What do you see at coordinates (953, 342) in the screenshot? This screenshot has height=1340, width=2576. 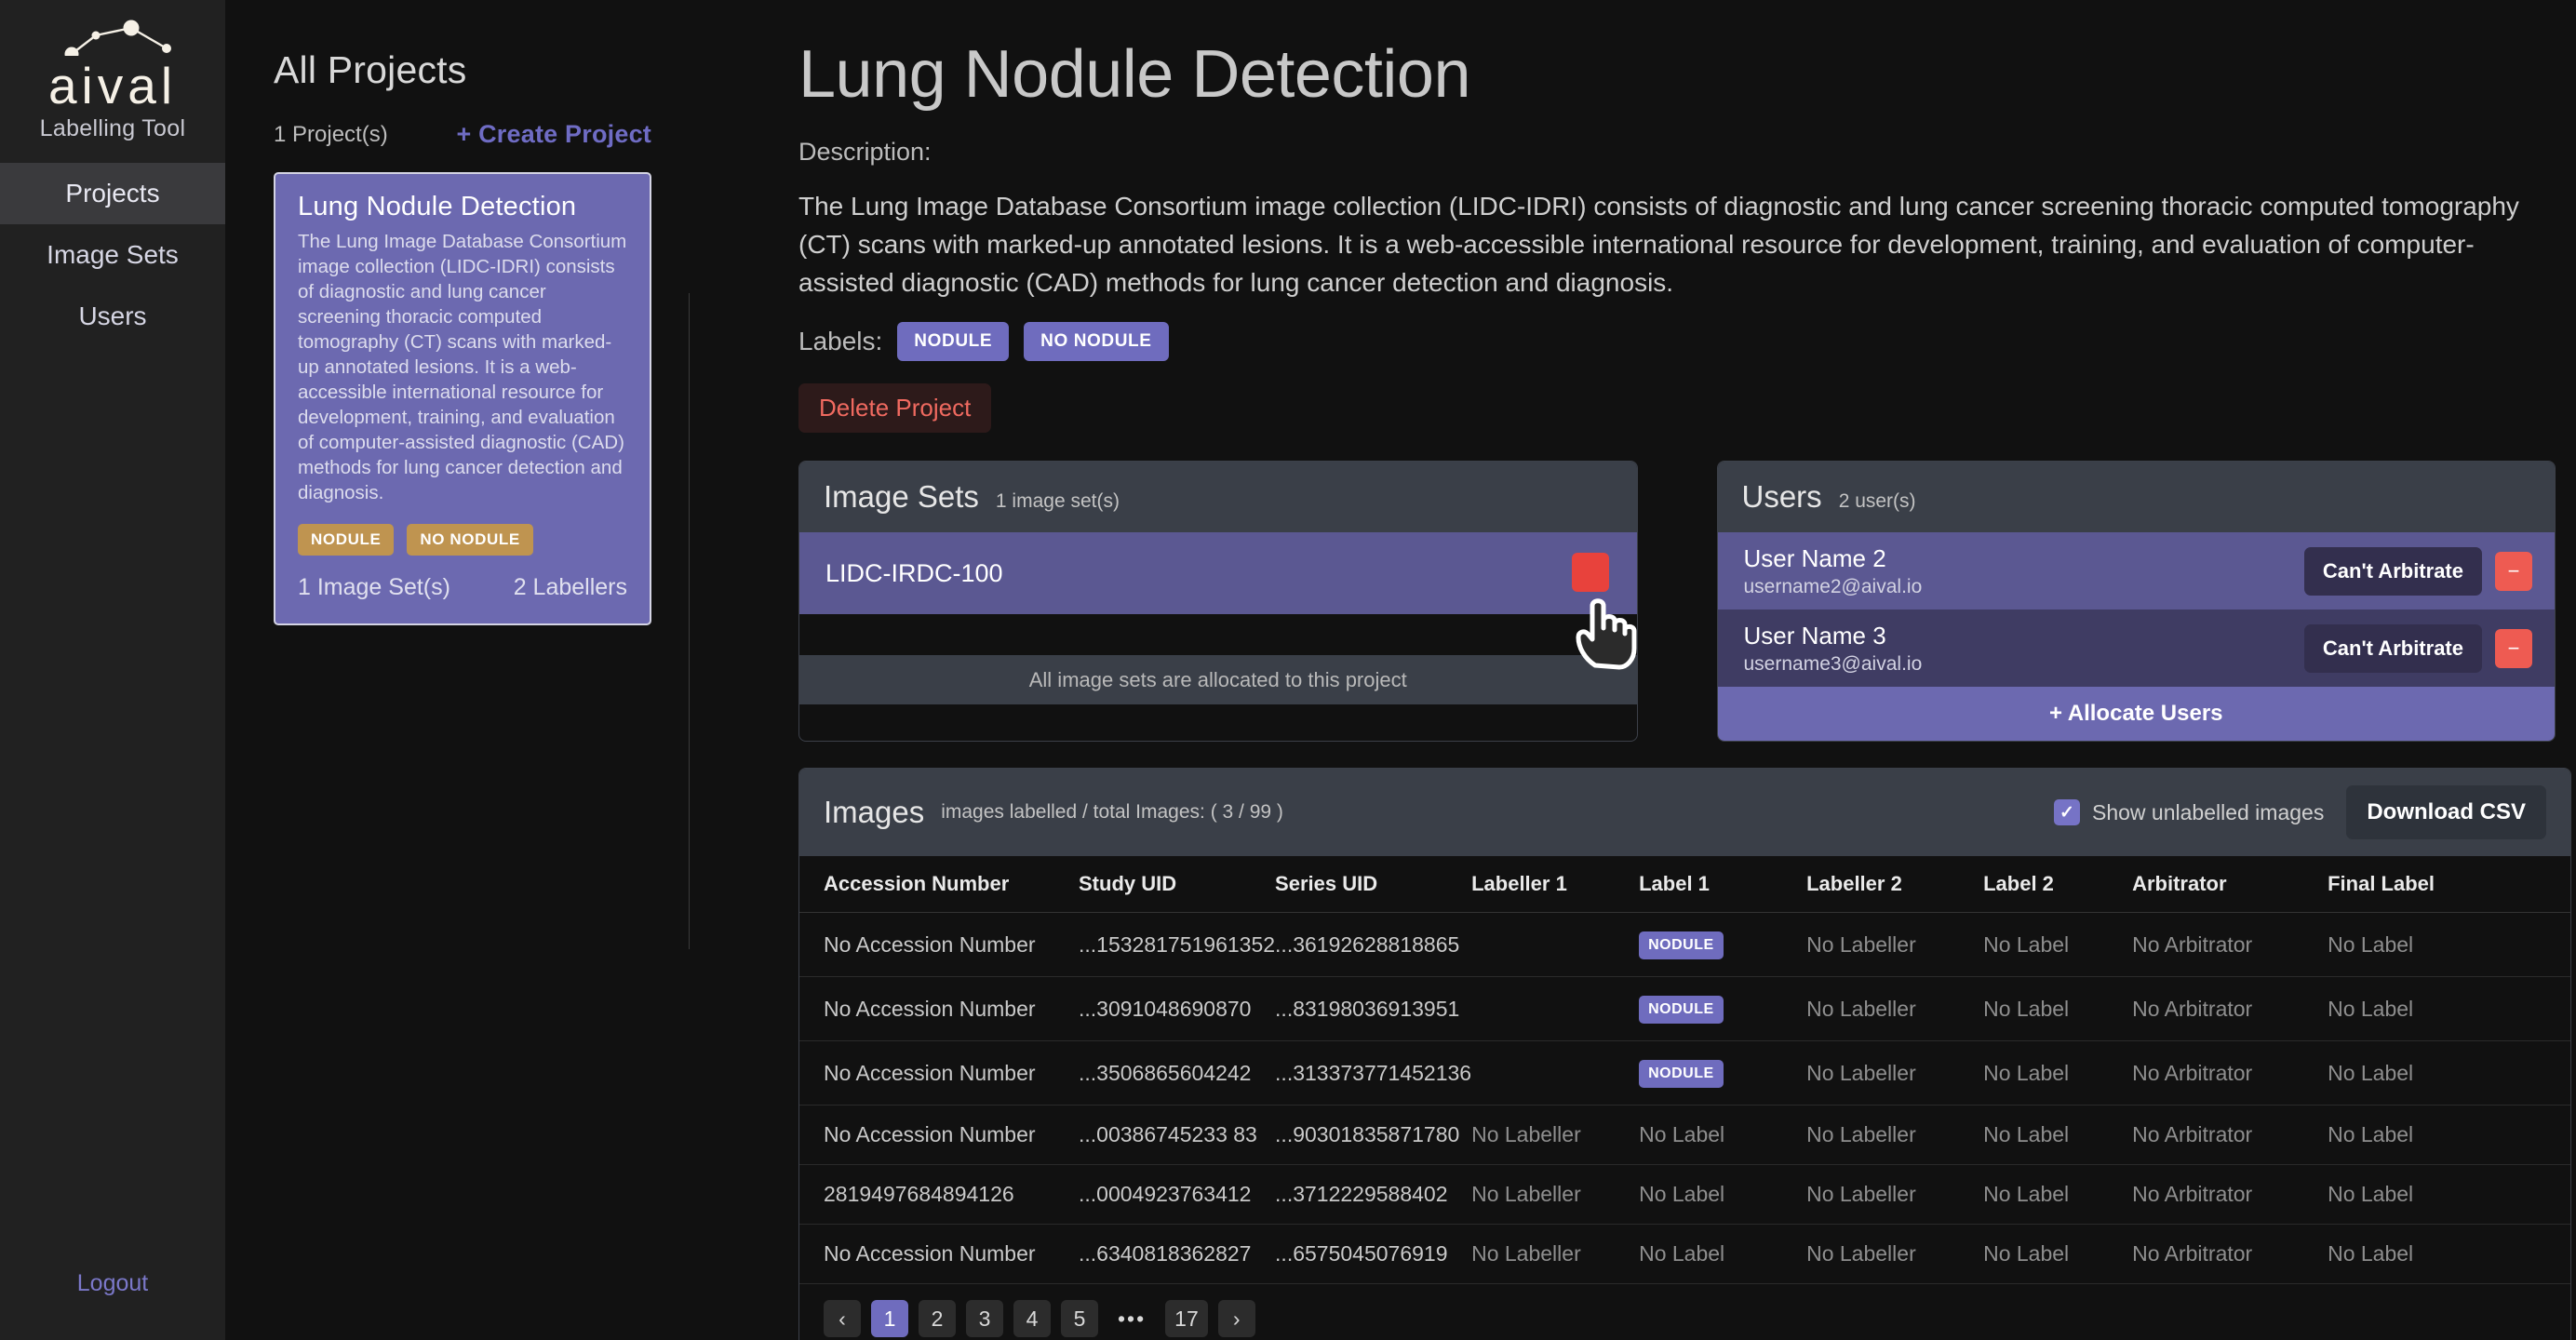 I see `label-chip-nodule: NODULE` at bounding box center [953, 342].